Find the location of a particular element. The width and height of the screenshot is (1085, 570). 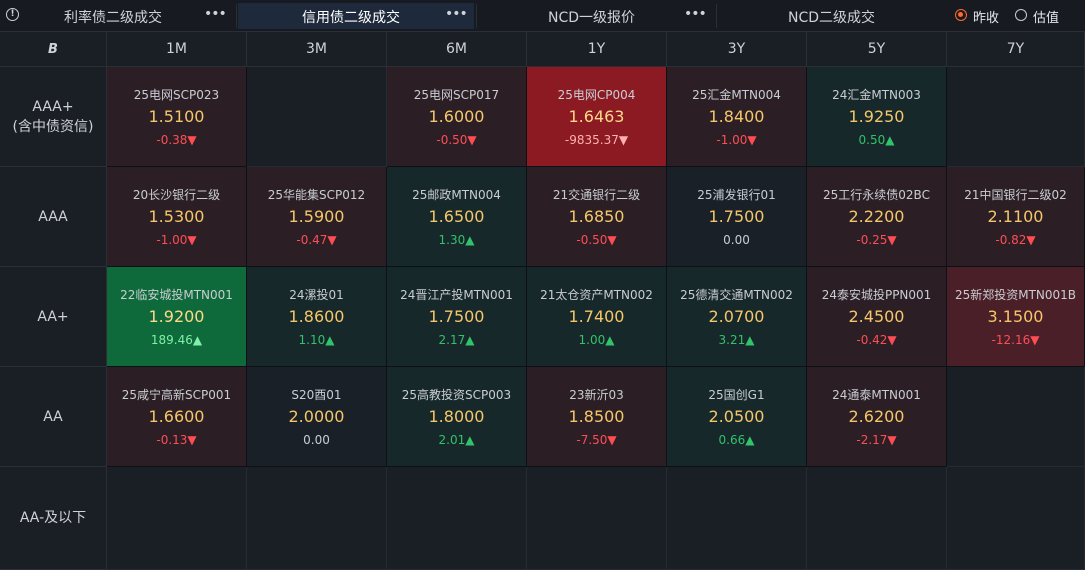

info-icon: ! is located at coordinates (12, 14).